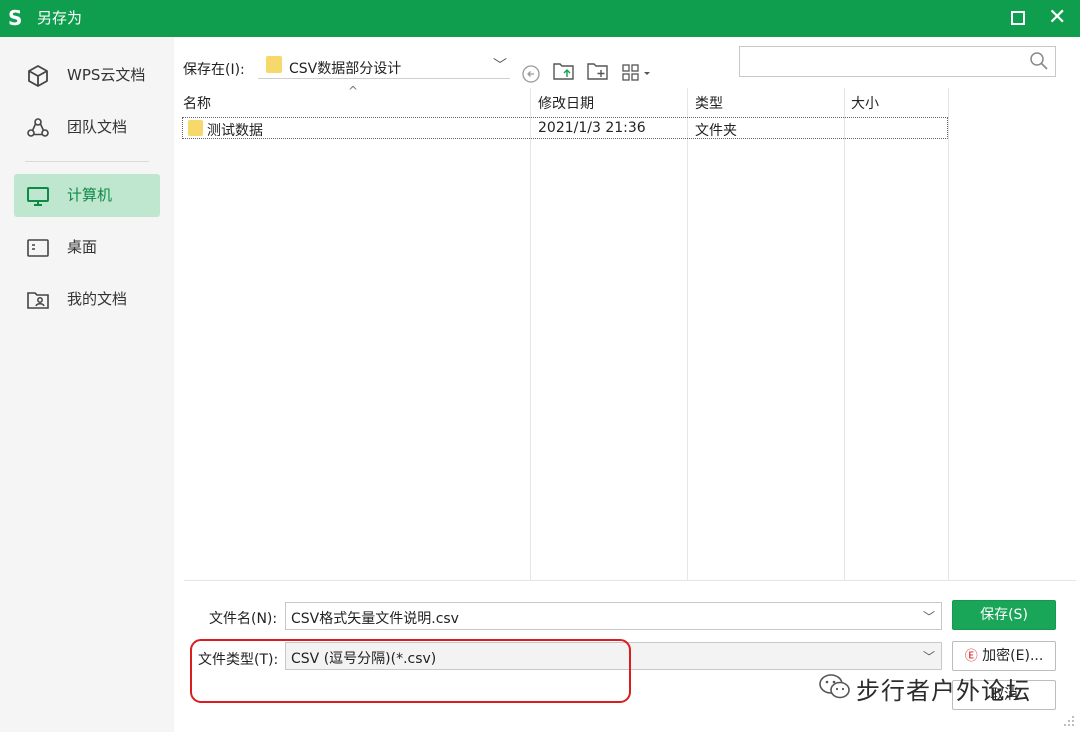 The image size is (1080, 732). Describe the element at coordinates (1039, 61) in the screenshot. I see `search-icon` at that location.